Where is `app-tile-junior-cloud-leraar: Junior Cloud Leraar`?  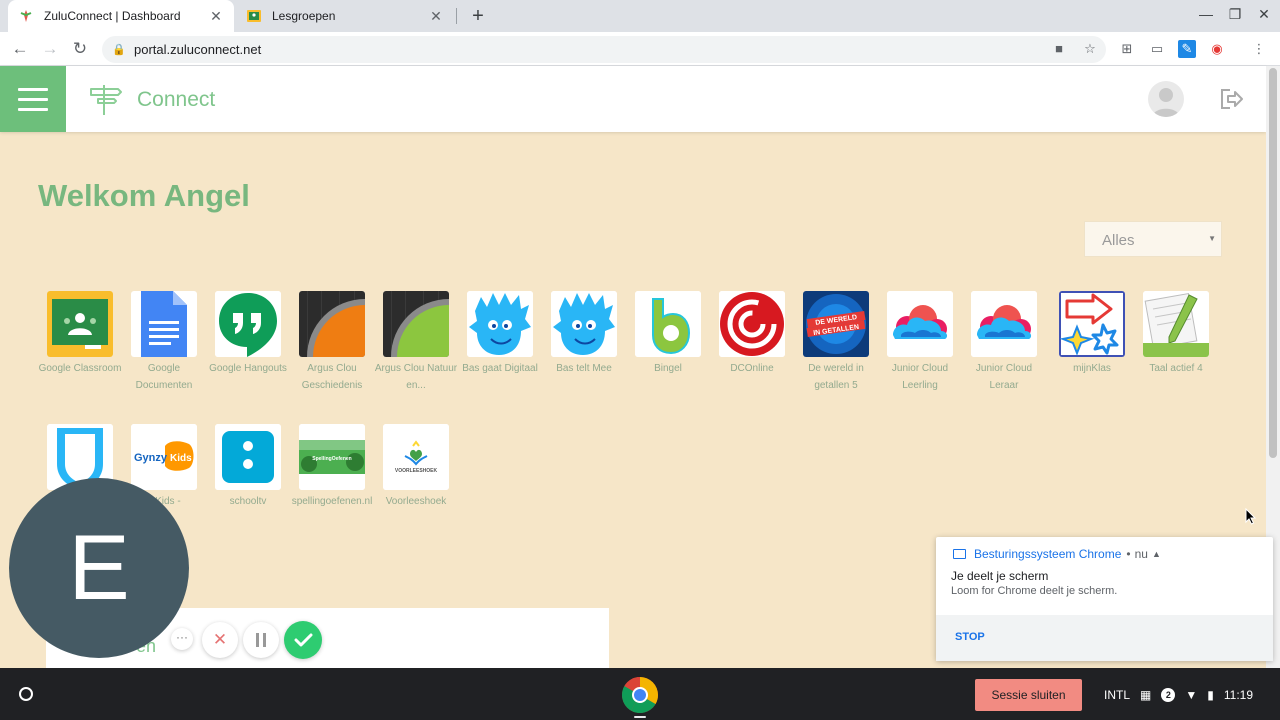
app-tile-junior-cloud-leraar: Junior Cloud Leraar is located at coordinates (1004, 342).